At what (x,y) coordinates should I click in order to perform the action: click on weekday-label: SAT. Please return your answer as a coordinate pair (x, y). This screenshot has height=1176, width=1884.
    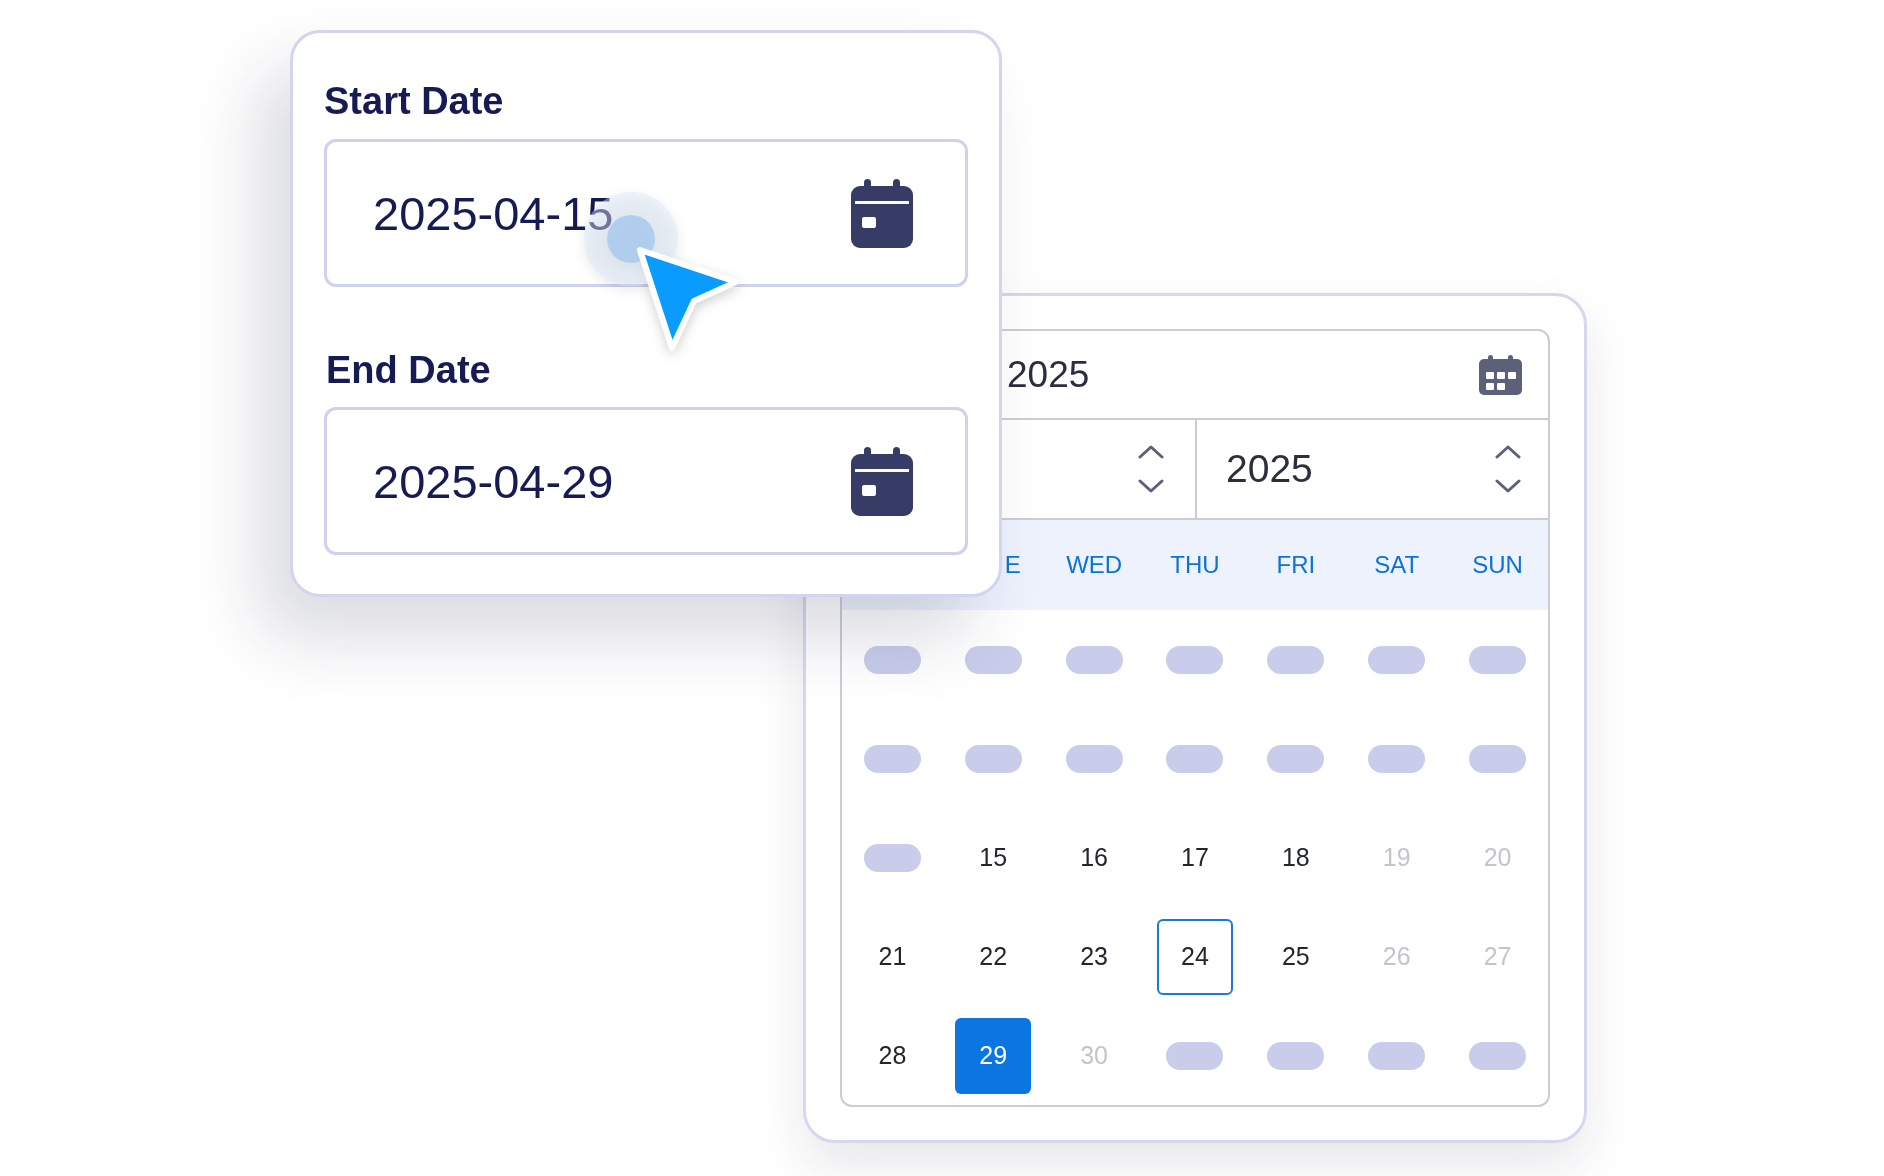
    Looking at the image, I should click on (1397, 565).